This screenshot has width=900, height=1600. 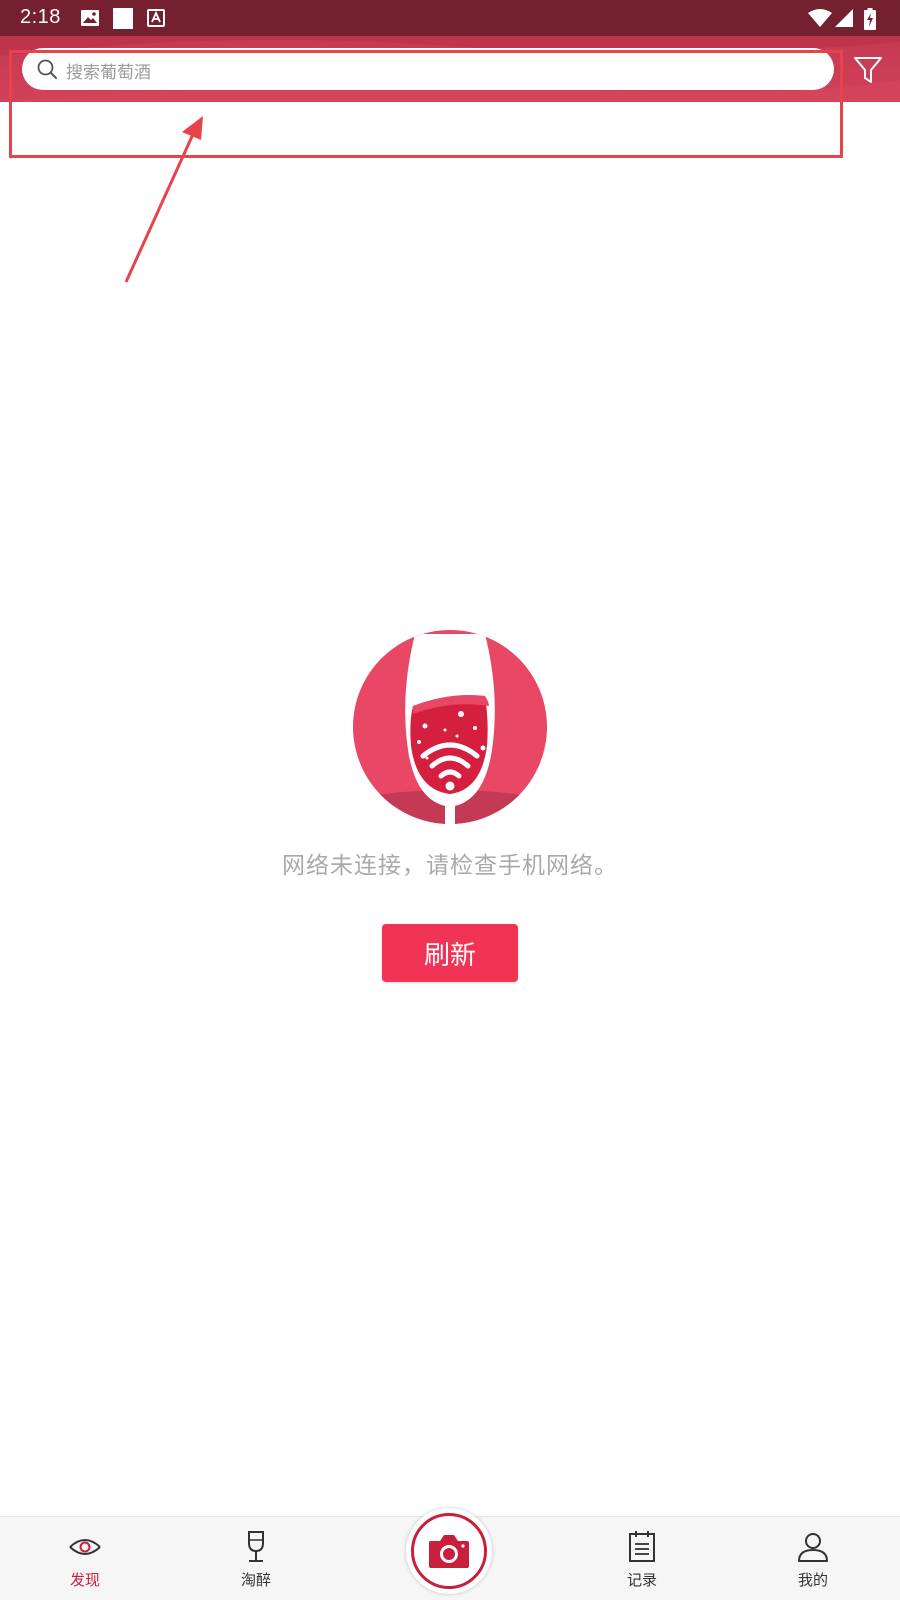 I want to click on status-bar: 2:18, so click(x=450, y=18).